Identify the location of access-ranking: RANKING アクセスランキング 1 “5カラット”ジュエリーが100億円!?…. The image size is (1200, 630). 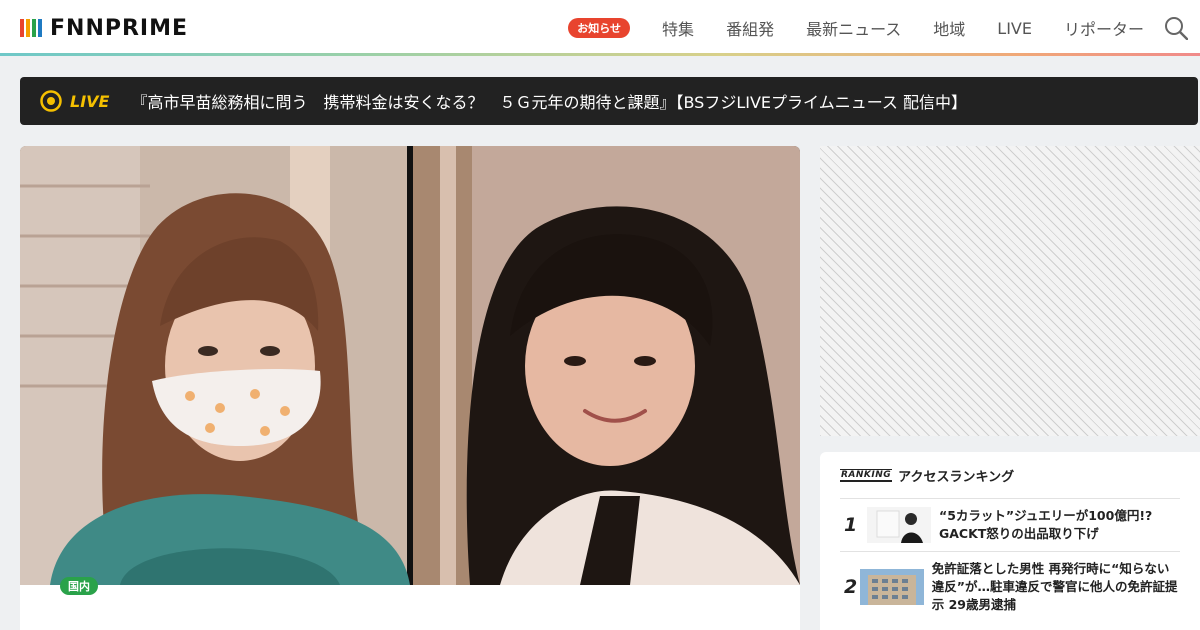
(1010, 541).